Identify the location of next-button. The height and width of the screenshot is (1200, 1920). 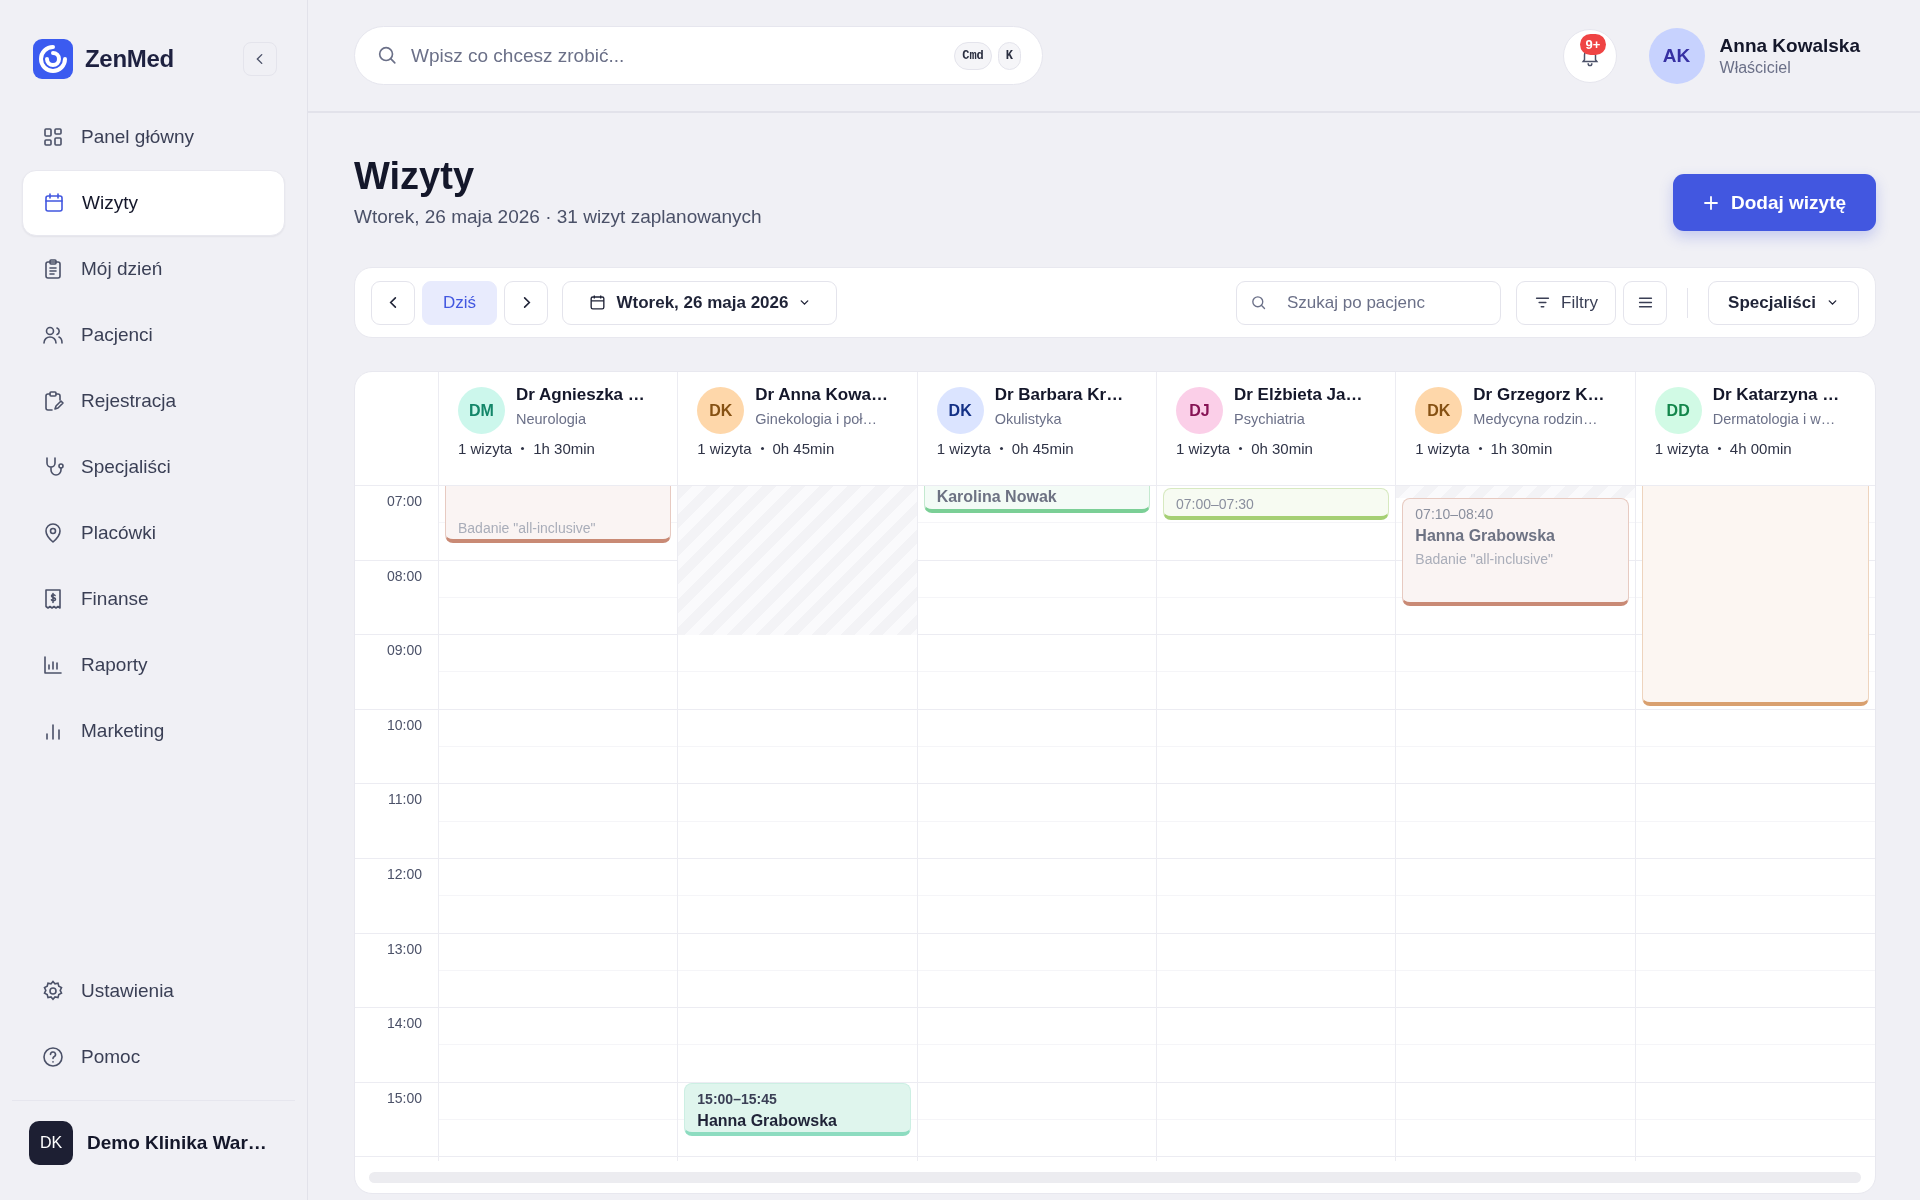
(526, 302).